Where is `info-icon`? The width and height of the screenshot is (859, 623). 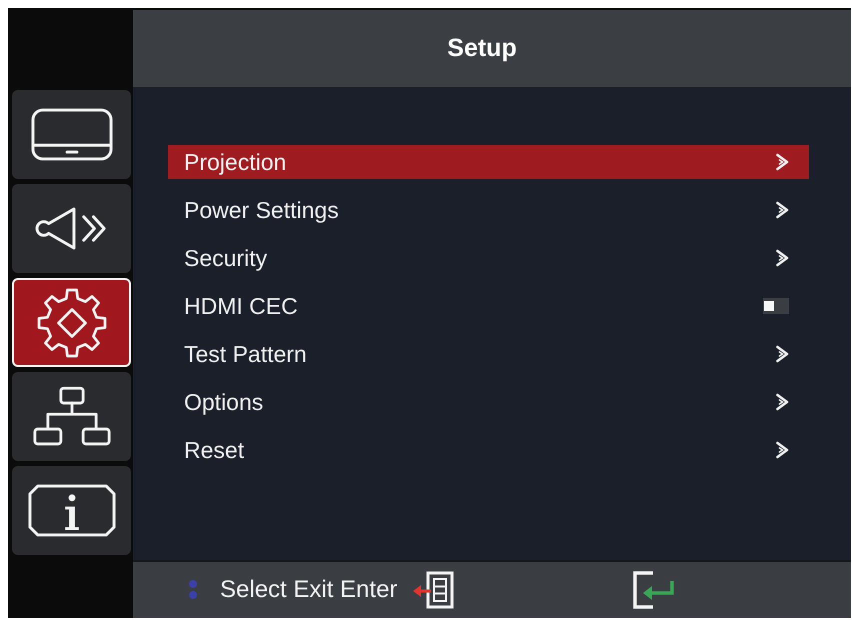 info-icon is located at coordinates (72, 510).